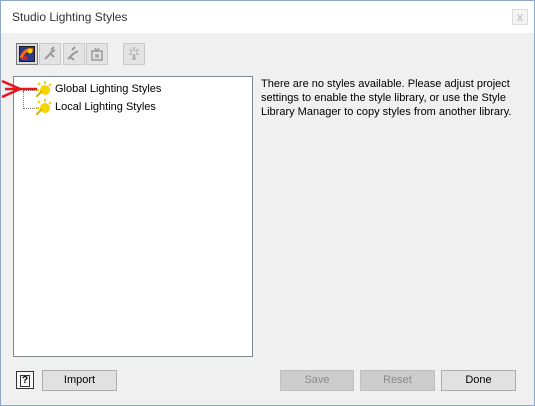  What do you see at coordinates (108, 89) in the screenshot?
I see `tree-item-label: Global Lighting Styles` at bounding box center [108, 89].